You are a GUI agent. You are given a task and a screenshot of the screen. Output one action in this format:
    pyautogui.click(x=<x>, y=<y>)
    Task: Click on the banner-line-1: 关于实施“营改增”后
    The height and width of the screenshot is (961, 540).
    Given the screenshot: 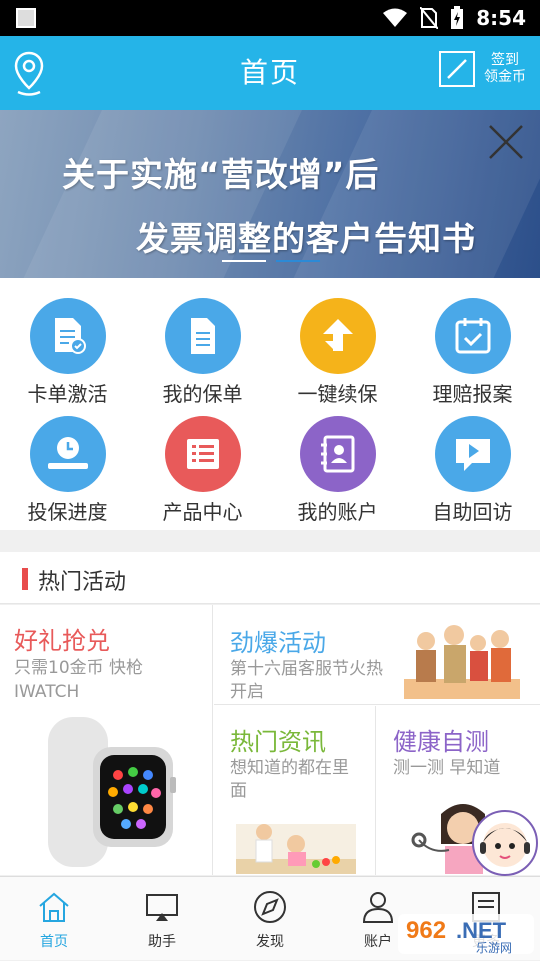 What is the action you would take?
    pyautogui.click(x=221, y=174)
    